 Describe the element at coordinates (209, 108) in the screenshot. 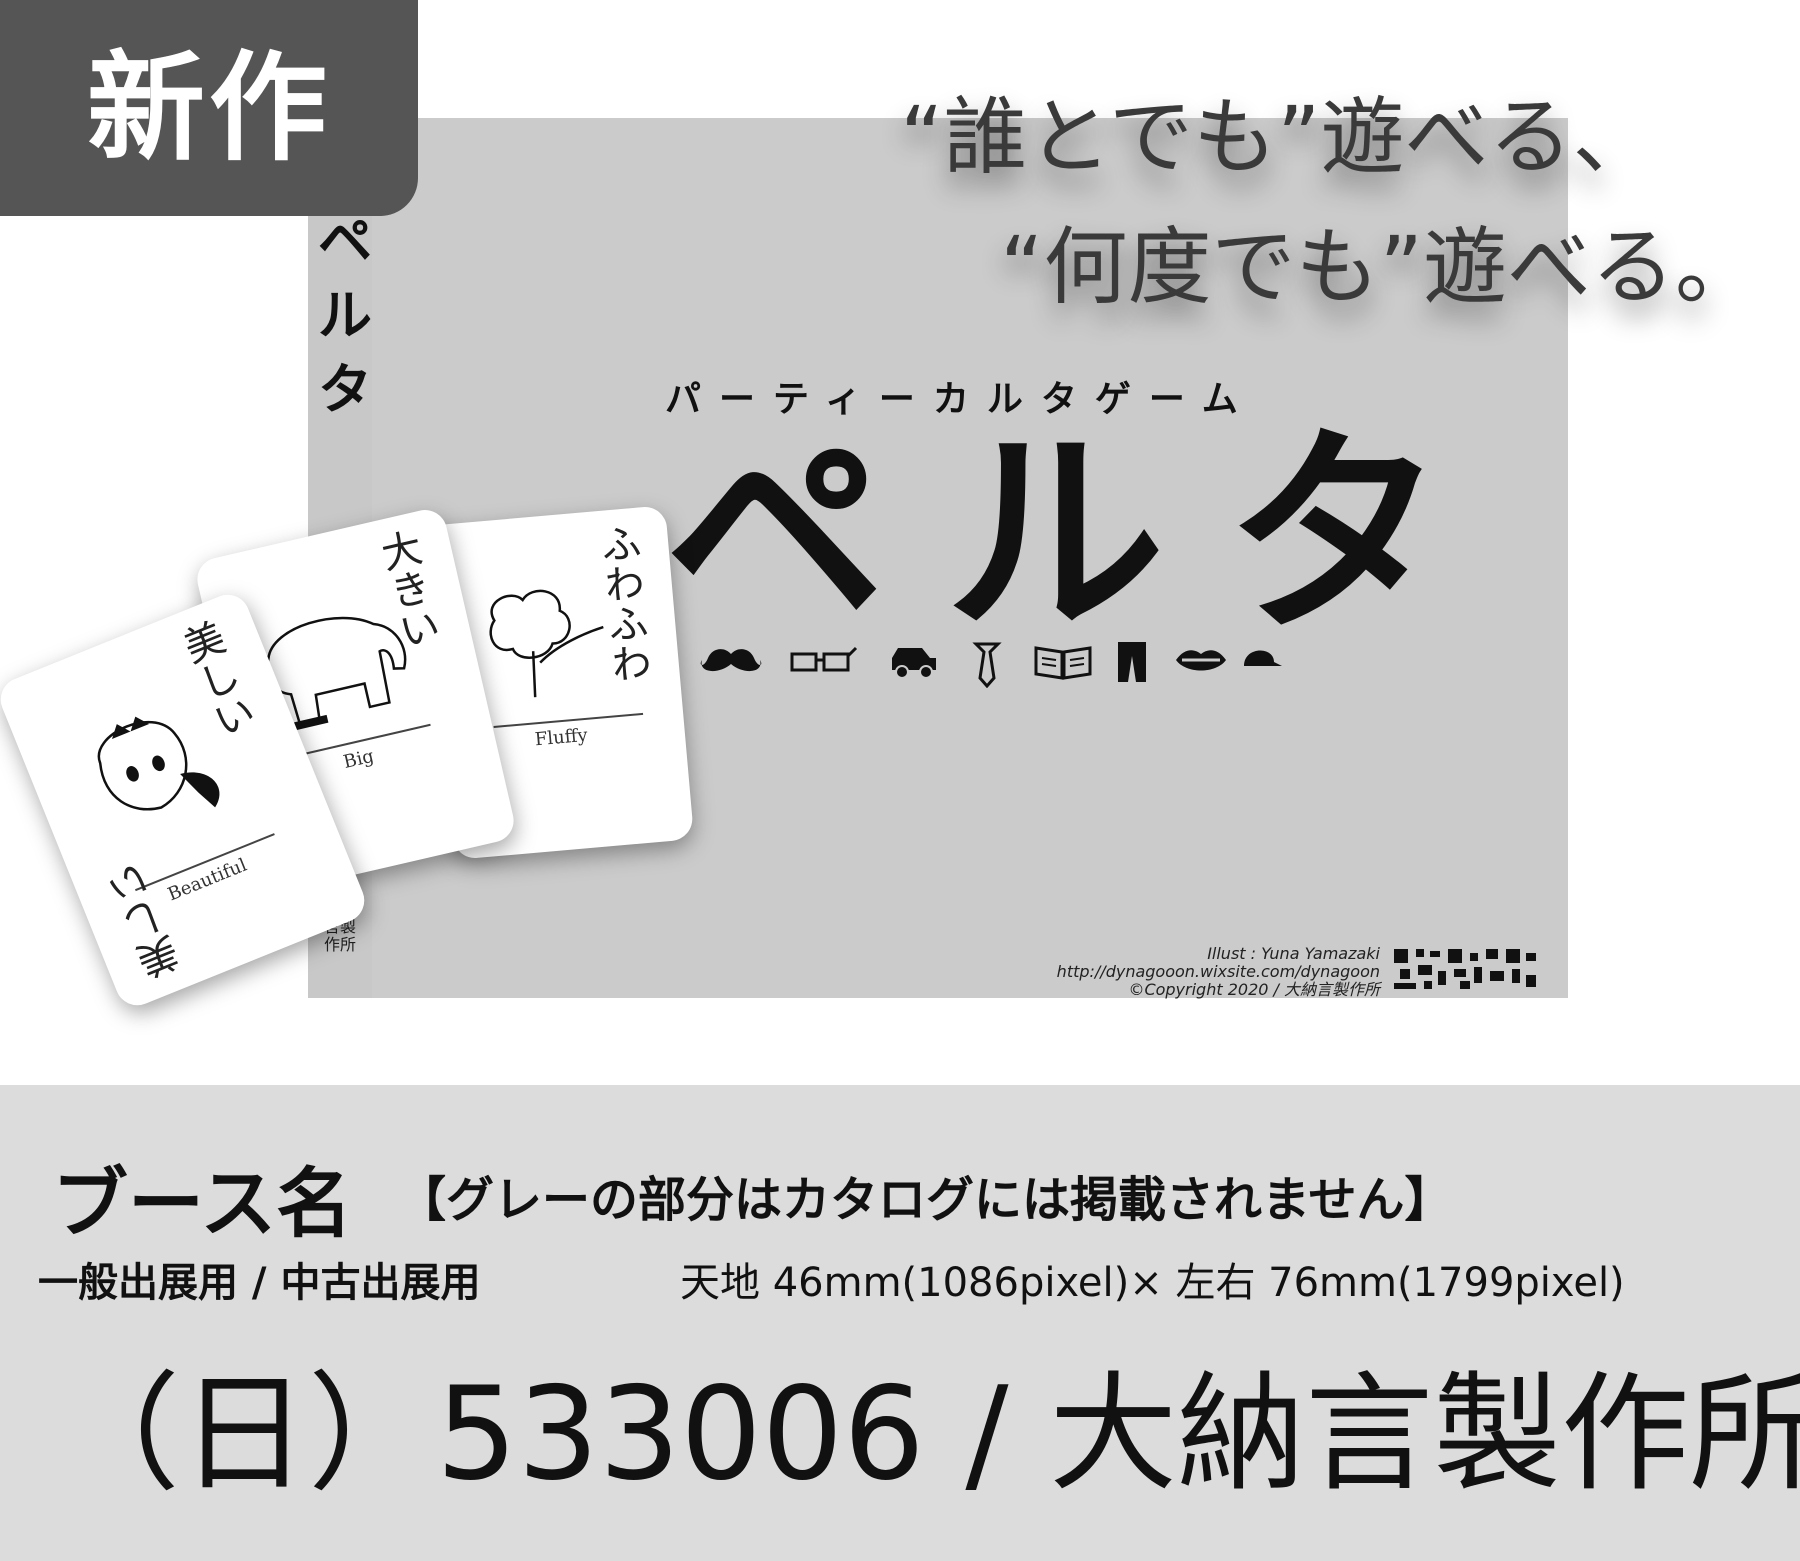

I see `new-badge: 新作` at that location.